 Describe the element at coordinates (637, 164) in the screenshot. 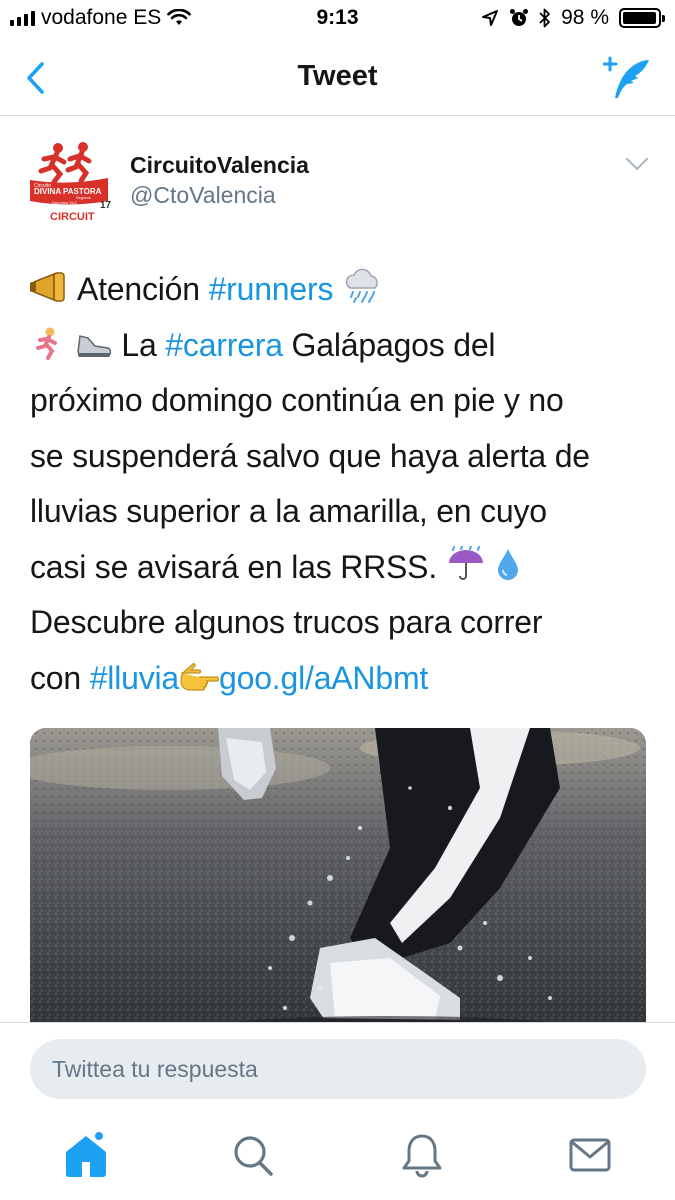

I see `chevron-down-icon` at that location.